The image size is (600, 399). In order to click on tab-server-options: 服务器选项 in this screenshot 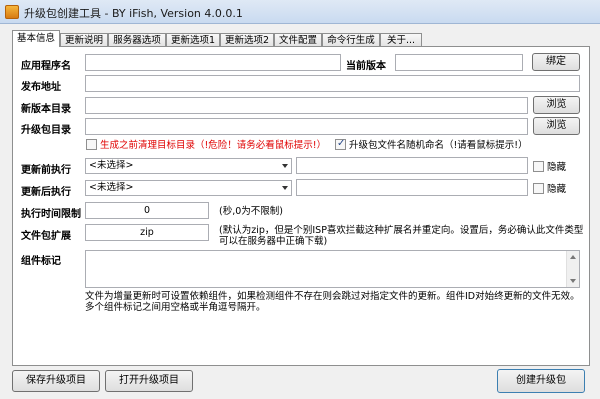, I will do `click(137, 39)`.